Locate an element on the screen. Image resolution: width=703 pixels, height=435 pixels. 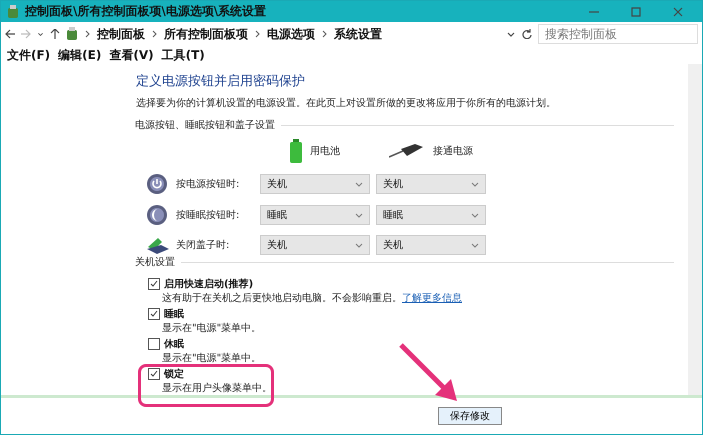
laptop-icon is located at coordinates (158, 245).